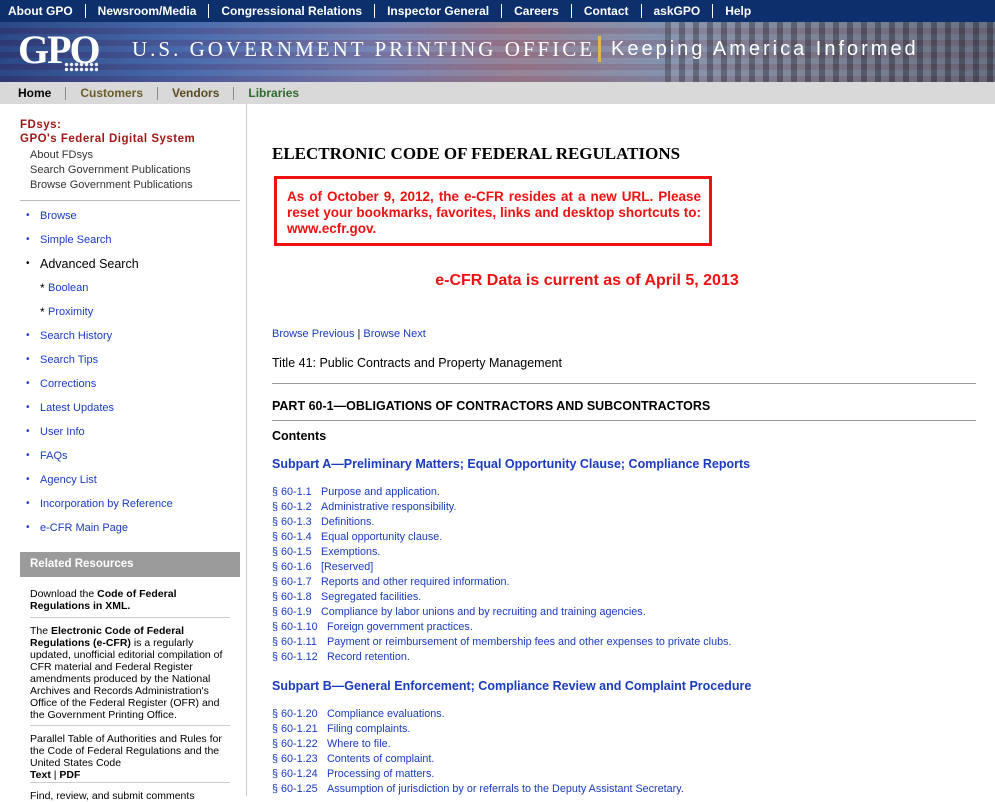 This screenshot has width=995, height=802. I want to click on subnav-home: Home, so click(33, 93).